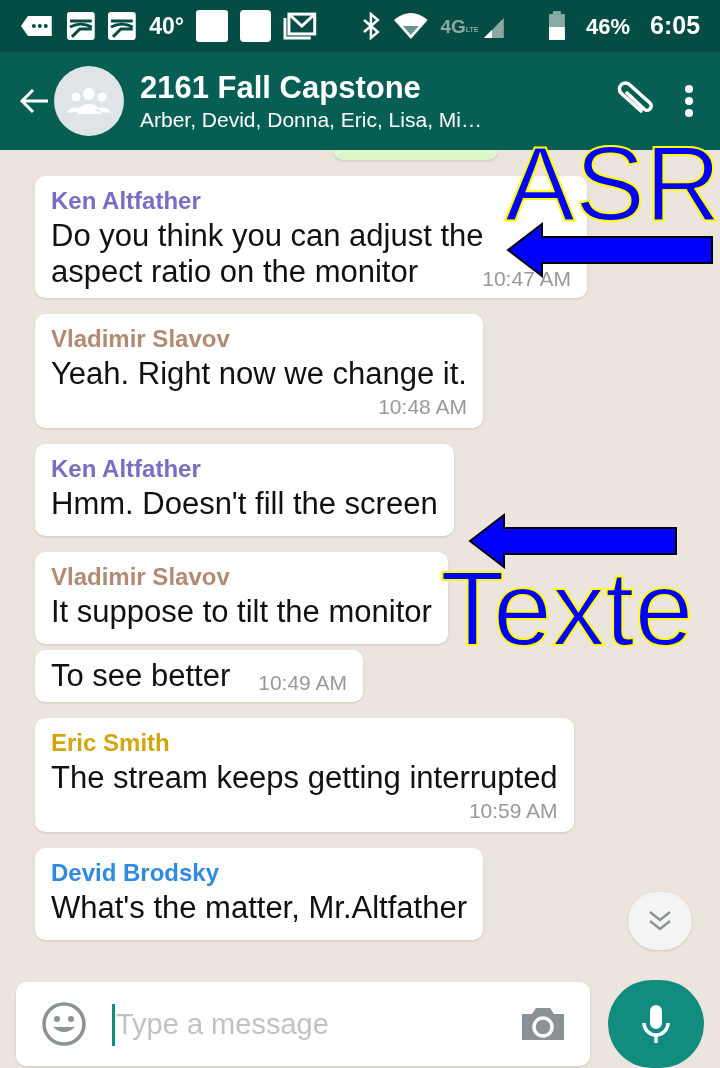 The width and height of the screenshot is (720, 1068). Describe the element at coordinates (567, 608) in the screenshot. I see `annotation-label: Texte` at that location.